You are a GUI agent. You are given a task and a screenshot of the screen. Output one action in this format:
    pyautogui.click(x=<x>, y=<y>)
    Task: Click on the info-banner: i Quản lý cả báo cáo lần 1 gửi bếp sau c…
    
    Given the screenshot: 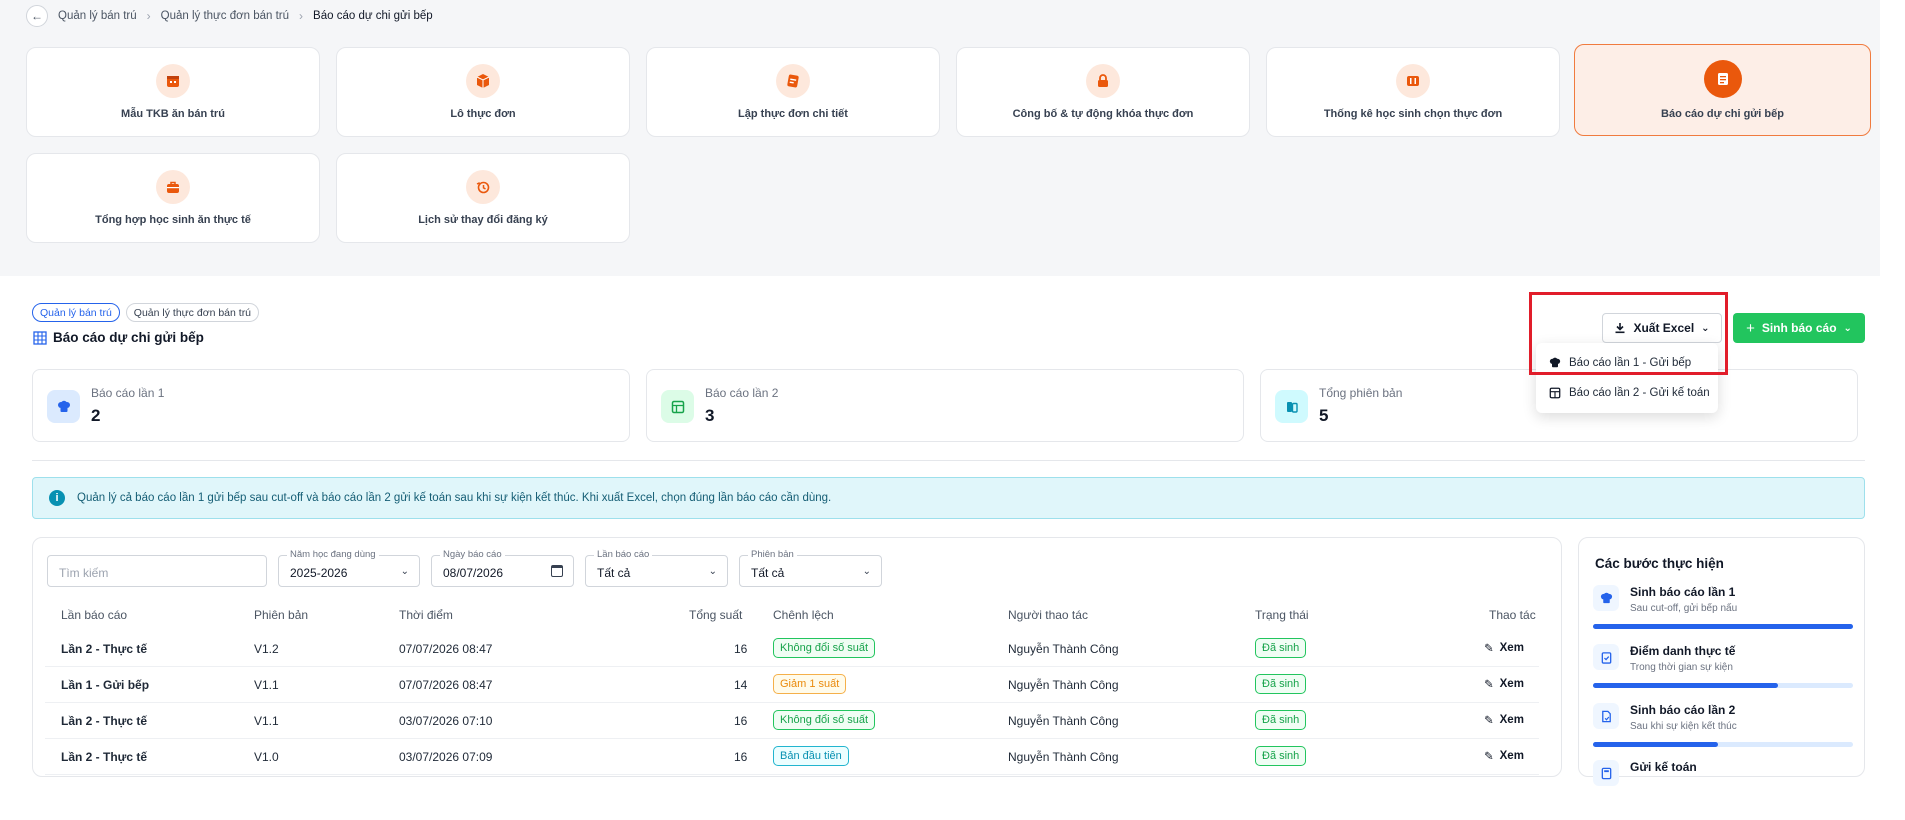 What is the action you would take?
    pyautogui.click(x=948, y=498)
    